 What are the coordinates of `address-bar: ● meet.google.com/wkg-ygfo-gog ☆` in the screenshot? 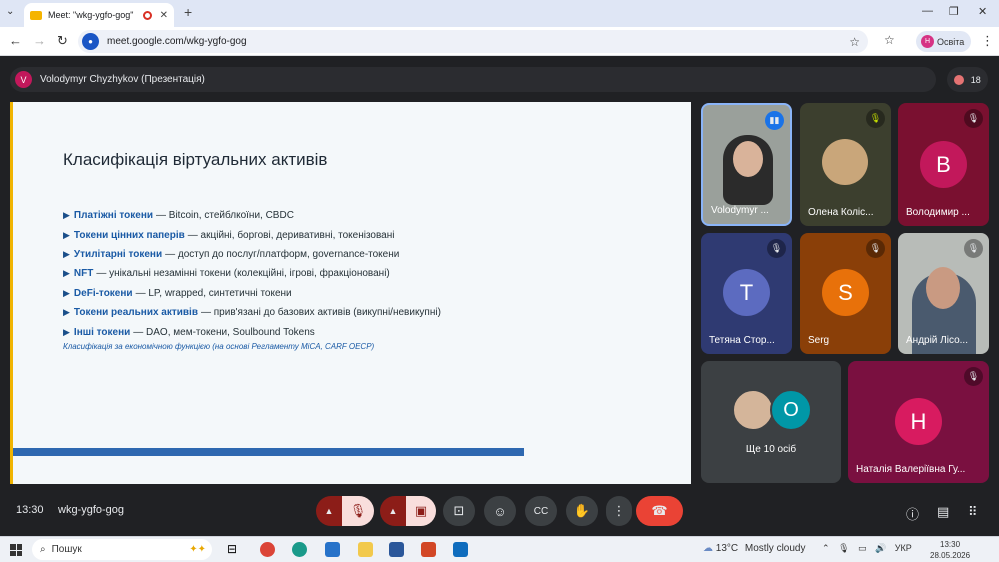 It's located at (473, 41).